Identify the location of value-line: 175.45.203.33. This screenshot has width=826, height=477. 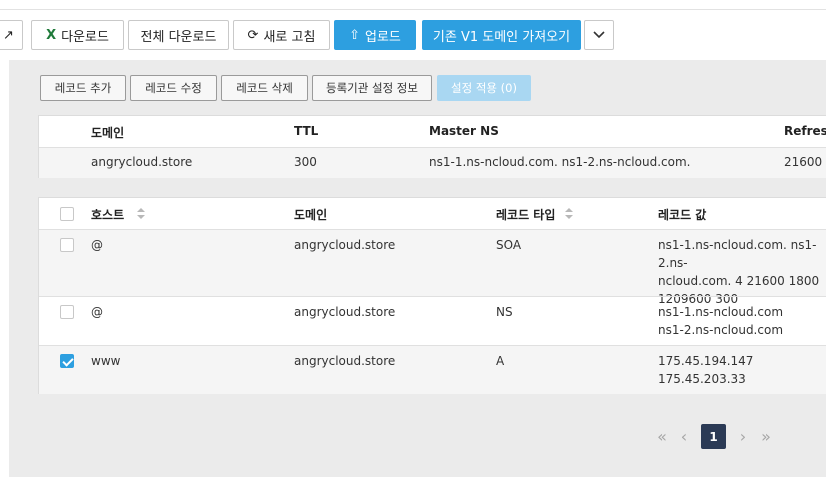
(702, 379).